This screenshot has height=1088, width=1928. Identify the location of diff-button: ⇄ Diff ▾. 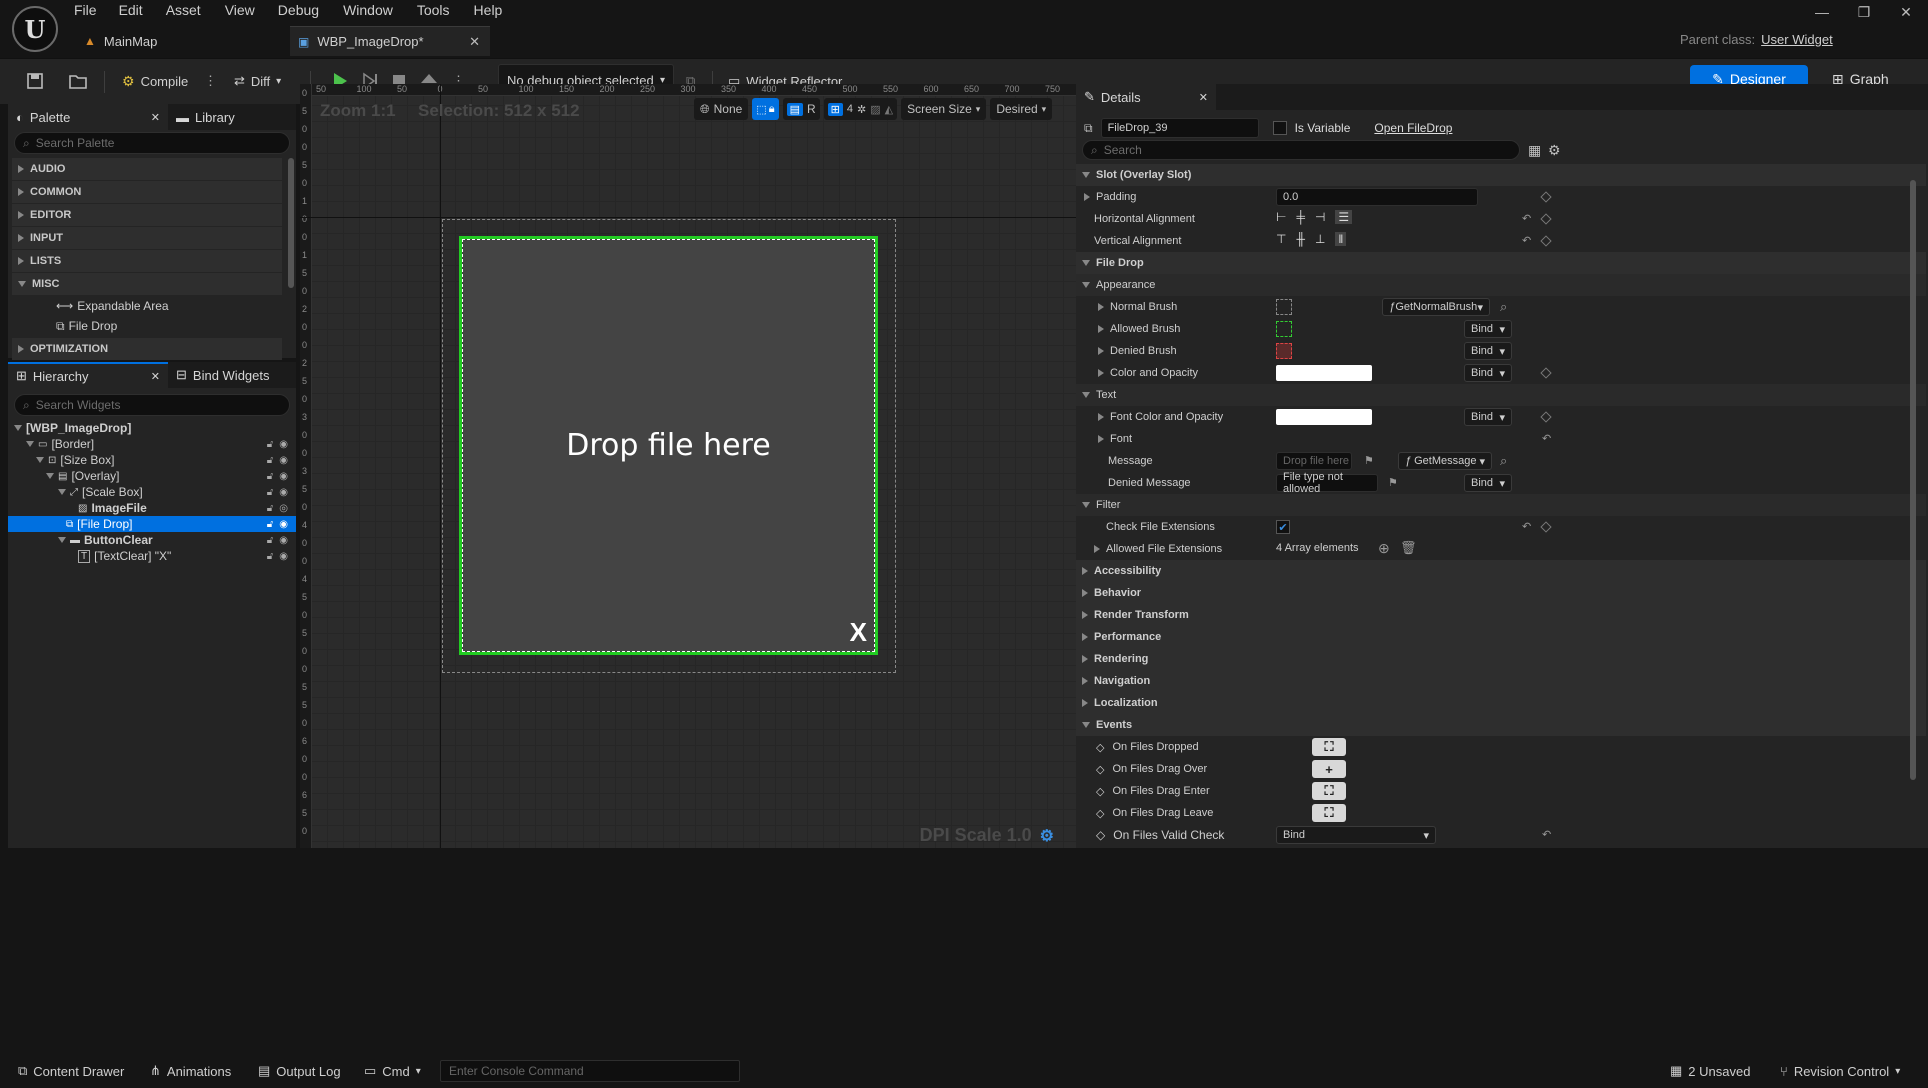
(257, 81).